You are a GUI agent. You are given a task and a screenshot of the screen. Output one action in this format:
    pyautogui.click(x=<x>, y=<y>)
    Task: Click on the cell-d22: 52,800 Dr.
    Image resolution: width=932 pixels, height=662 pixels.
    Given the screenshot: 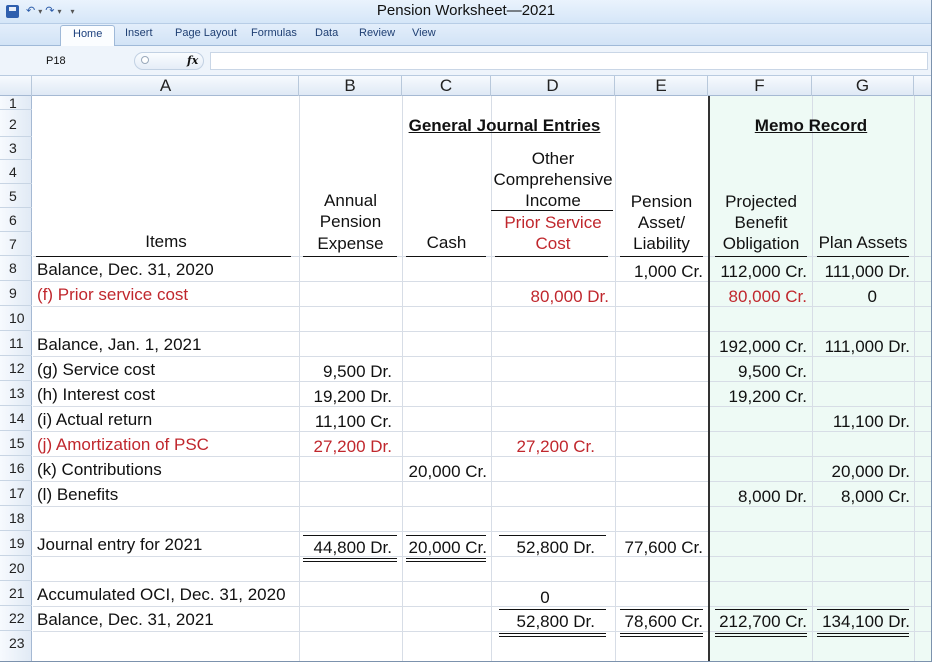 What is the action you would take?
    pyautogui.click(x=543, y=622)
    